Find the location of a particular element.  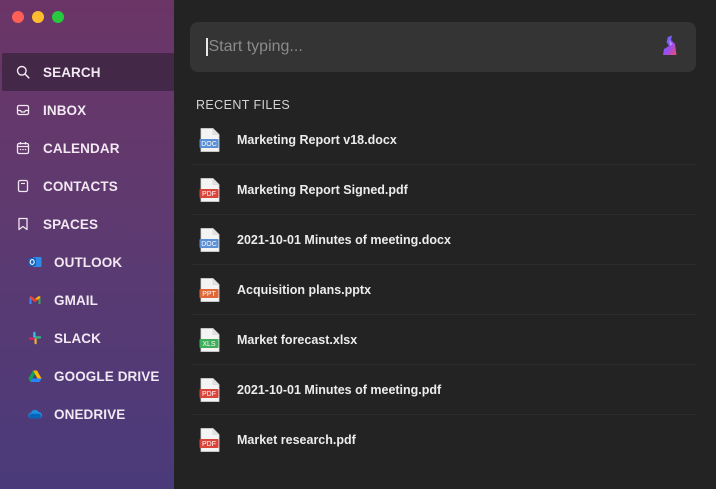

sidebar-item-gmail: GMAIL is located at coordinates (87, 300).